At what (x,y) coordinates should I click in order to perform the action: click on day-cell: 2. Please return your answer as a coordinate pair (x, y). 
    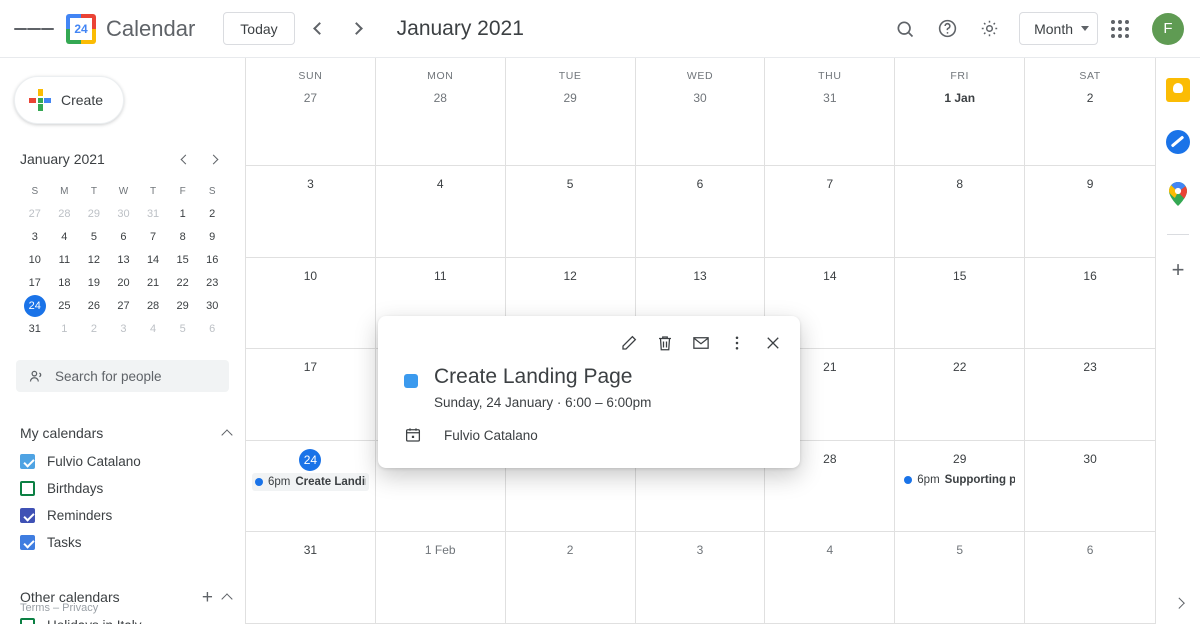
    Looking at the image, I should click on (570, 578).